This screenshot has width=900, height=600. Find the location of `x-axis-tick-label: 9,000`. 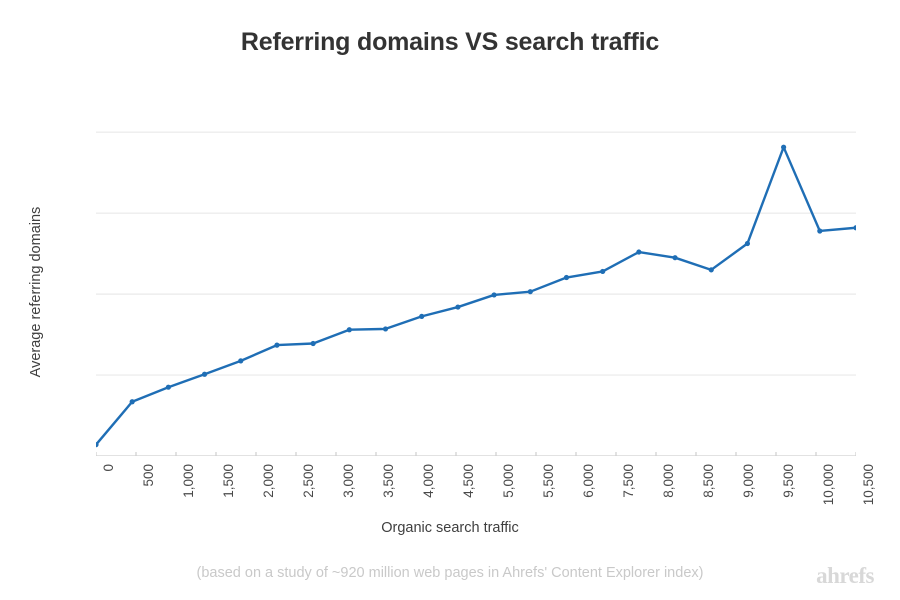

x-axis-tick-label: 9,000 is located at coordinates (748, 481).